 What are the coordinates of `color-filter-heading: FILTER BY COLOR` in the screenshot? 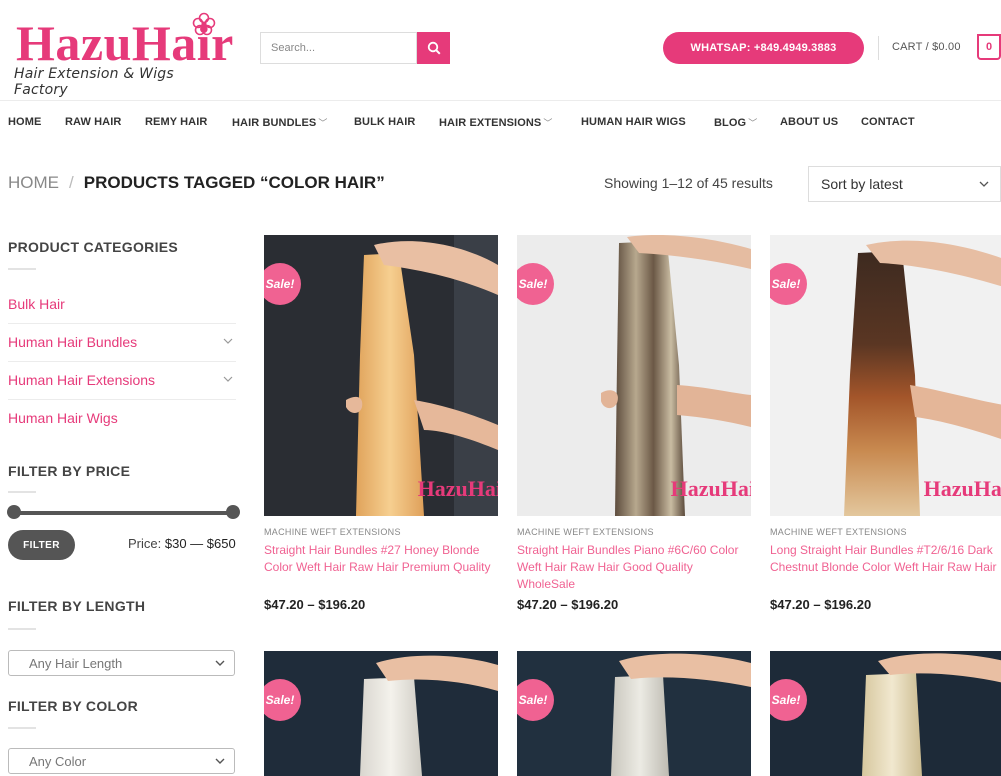 It's located at (73, 706).